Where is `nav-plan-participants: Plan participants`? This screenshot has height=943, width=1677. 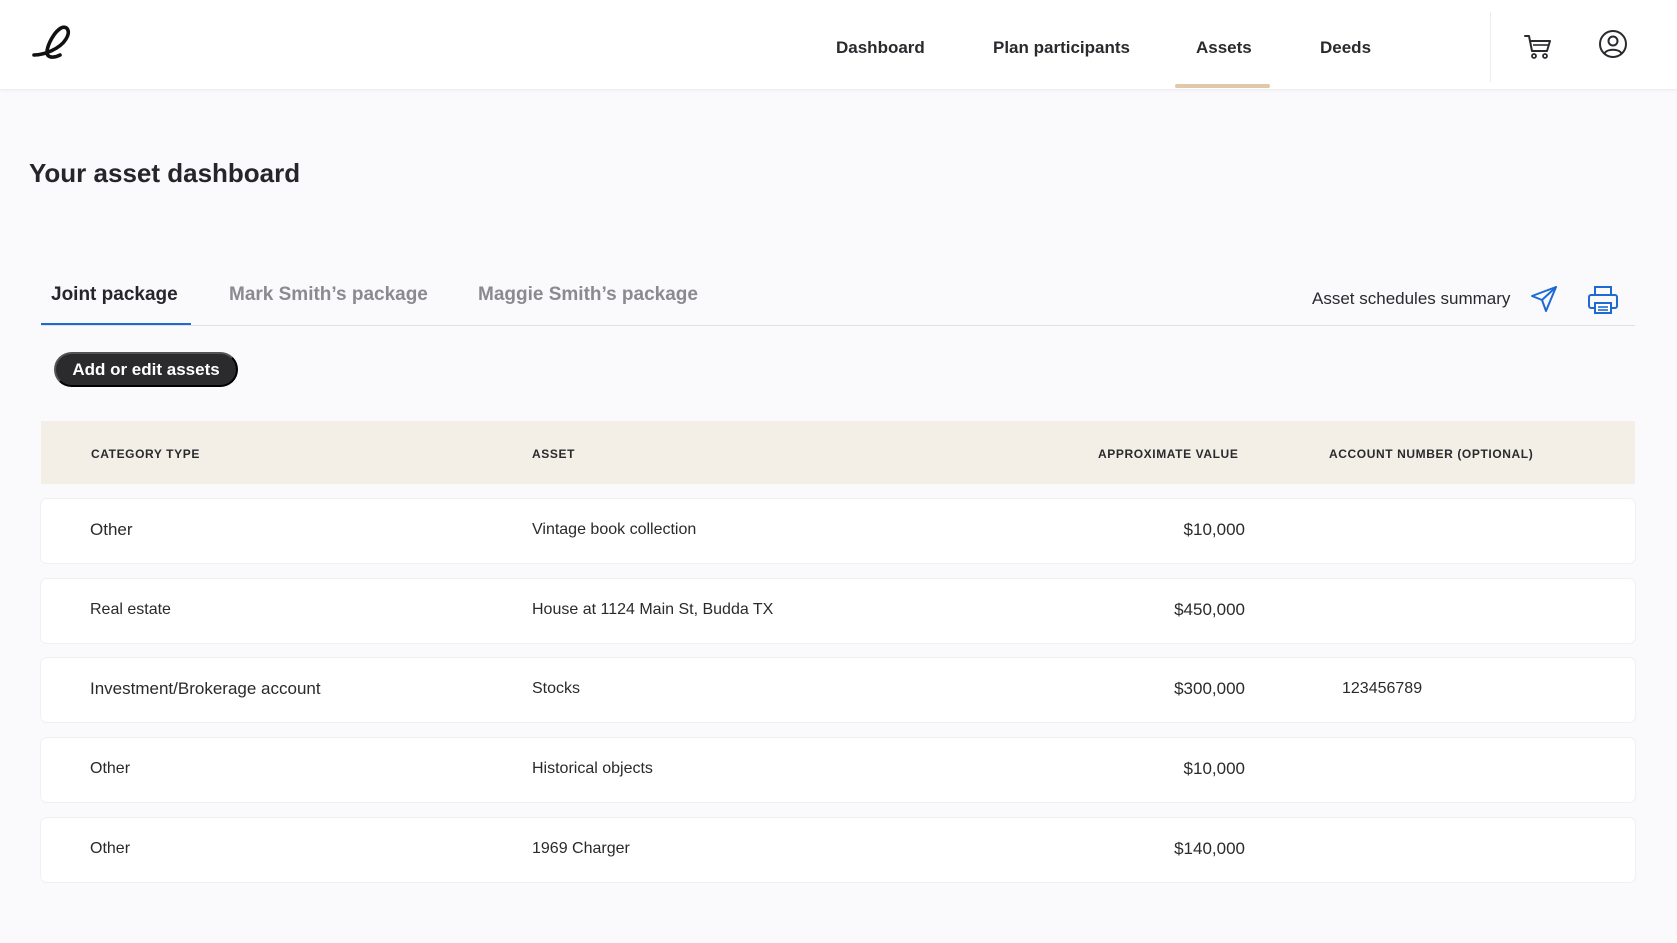 nav-plan-participants: Plan participants is located at coordinates (1061, 48).